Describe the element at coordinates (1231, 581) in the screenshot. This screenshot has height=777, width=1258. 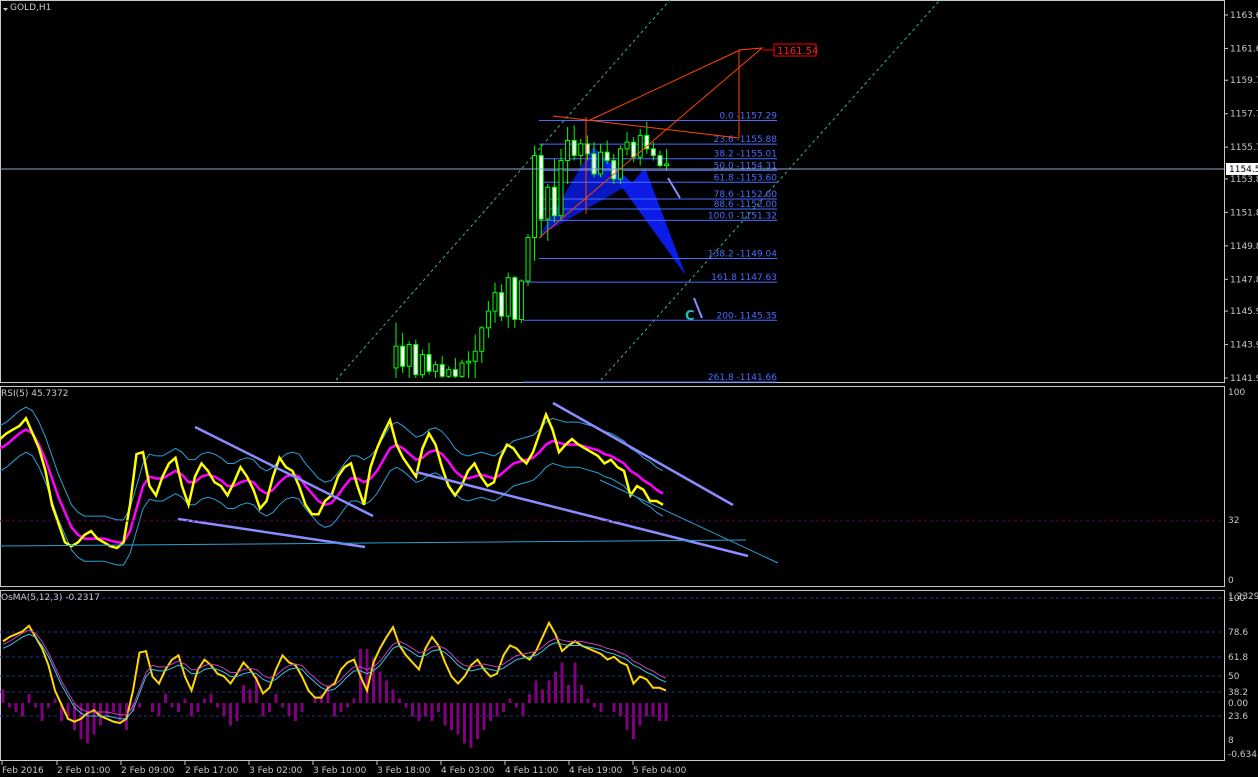
I see `rsi-tick-label: 0` at that location.